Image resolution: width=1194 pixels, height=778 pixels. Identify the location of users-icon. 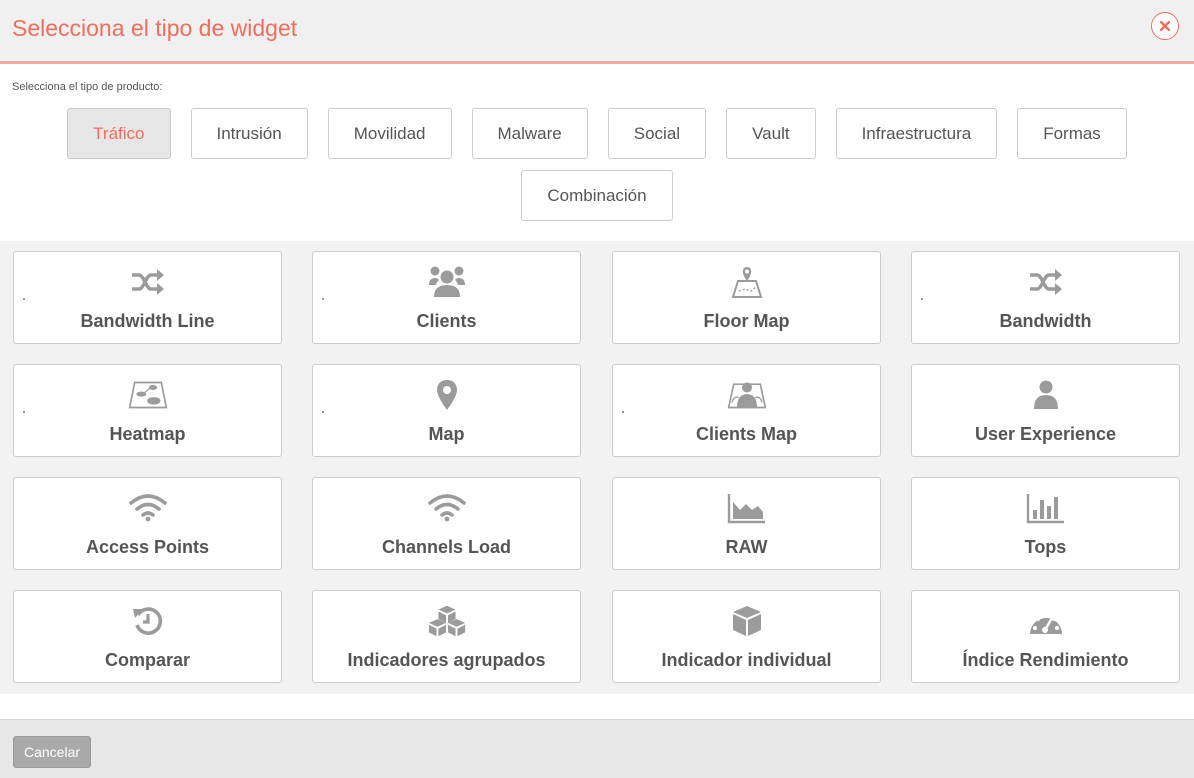
(447, 282).